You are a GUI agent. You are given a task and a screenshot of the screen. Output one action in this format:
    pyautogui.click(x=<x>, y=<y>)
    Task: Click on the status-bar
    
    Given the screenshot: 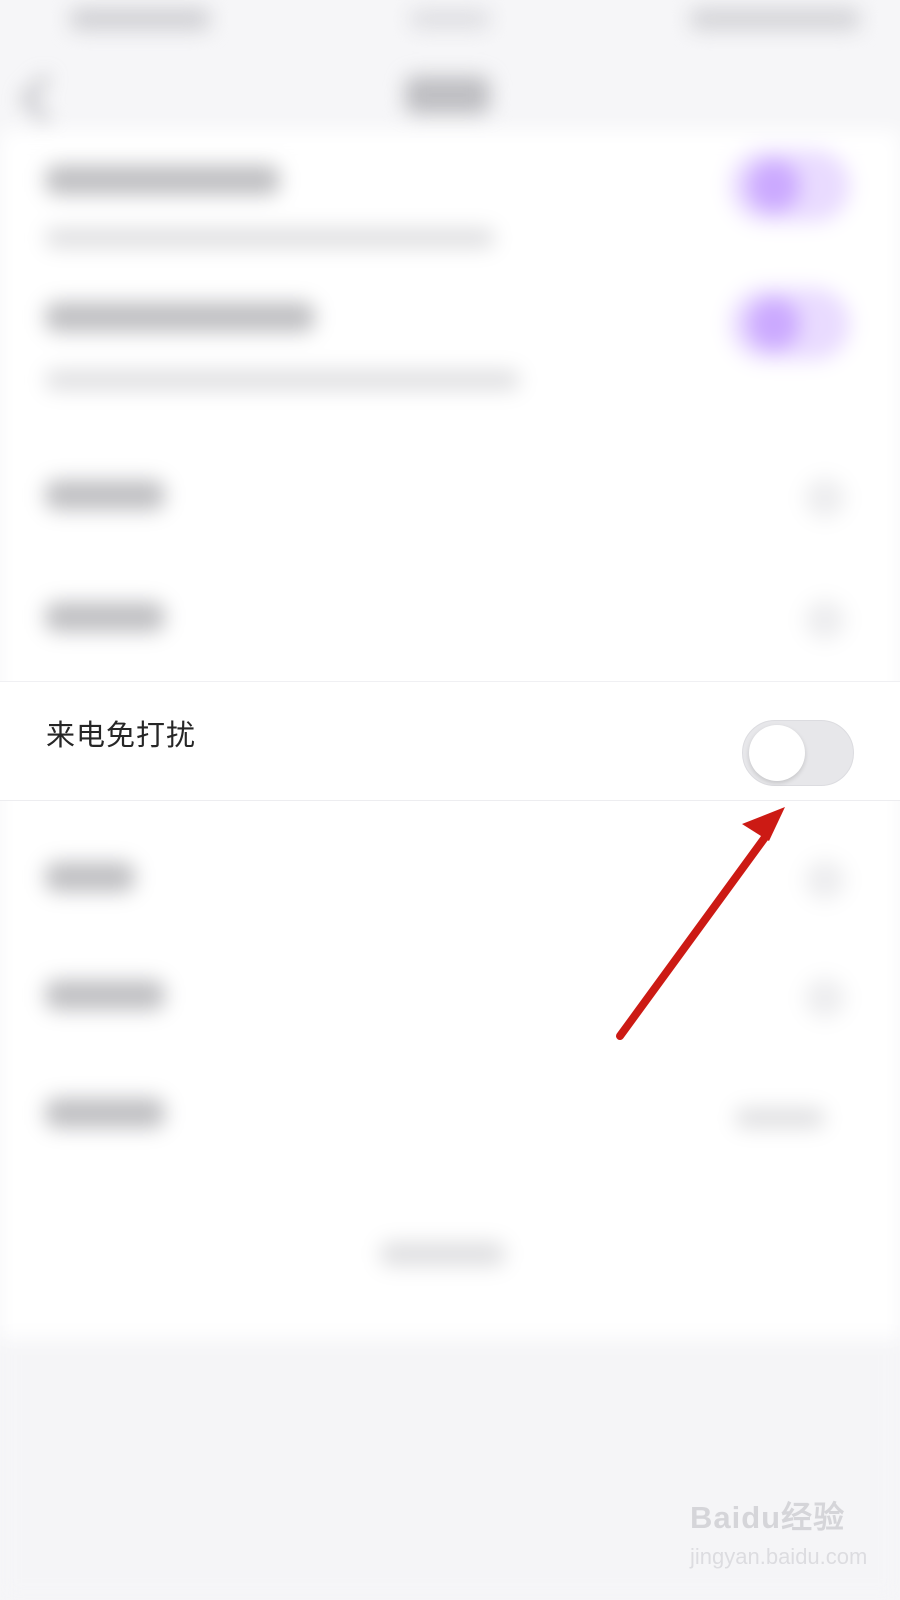 What is the action you would take?
    pyautogui.click(x=450, y=20)
    